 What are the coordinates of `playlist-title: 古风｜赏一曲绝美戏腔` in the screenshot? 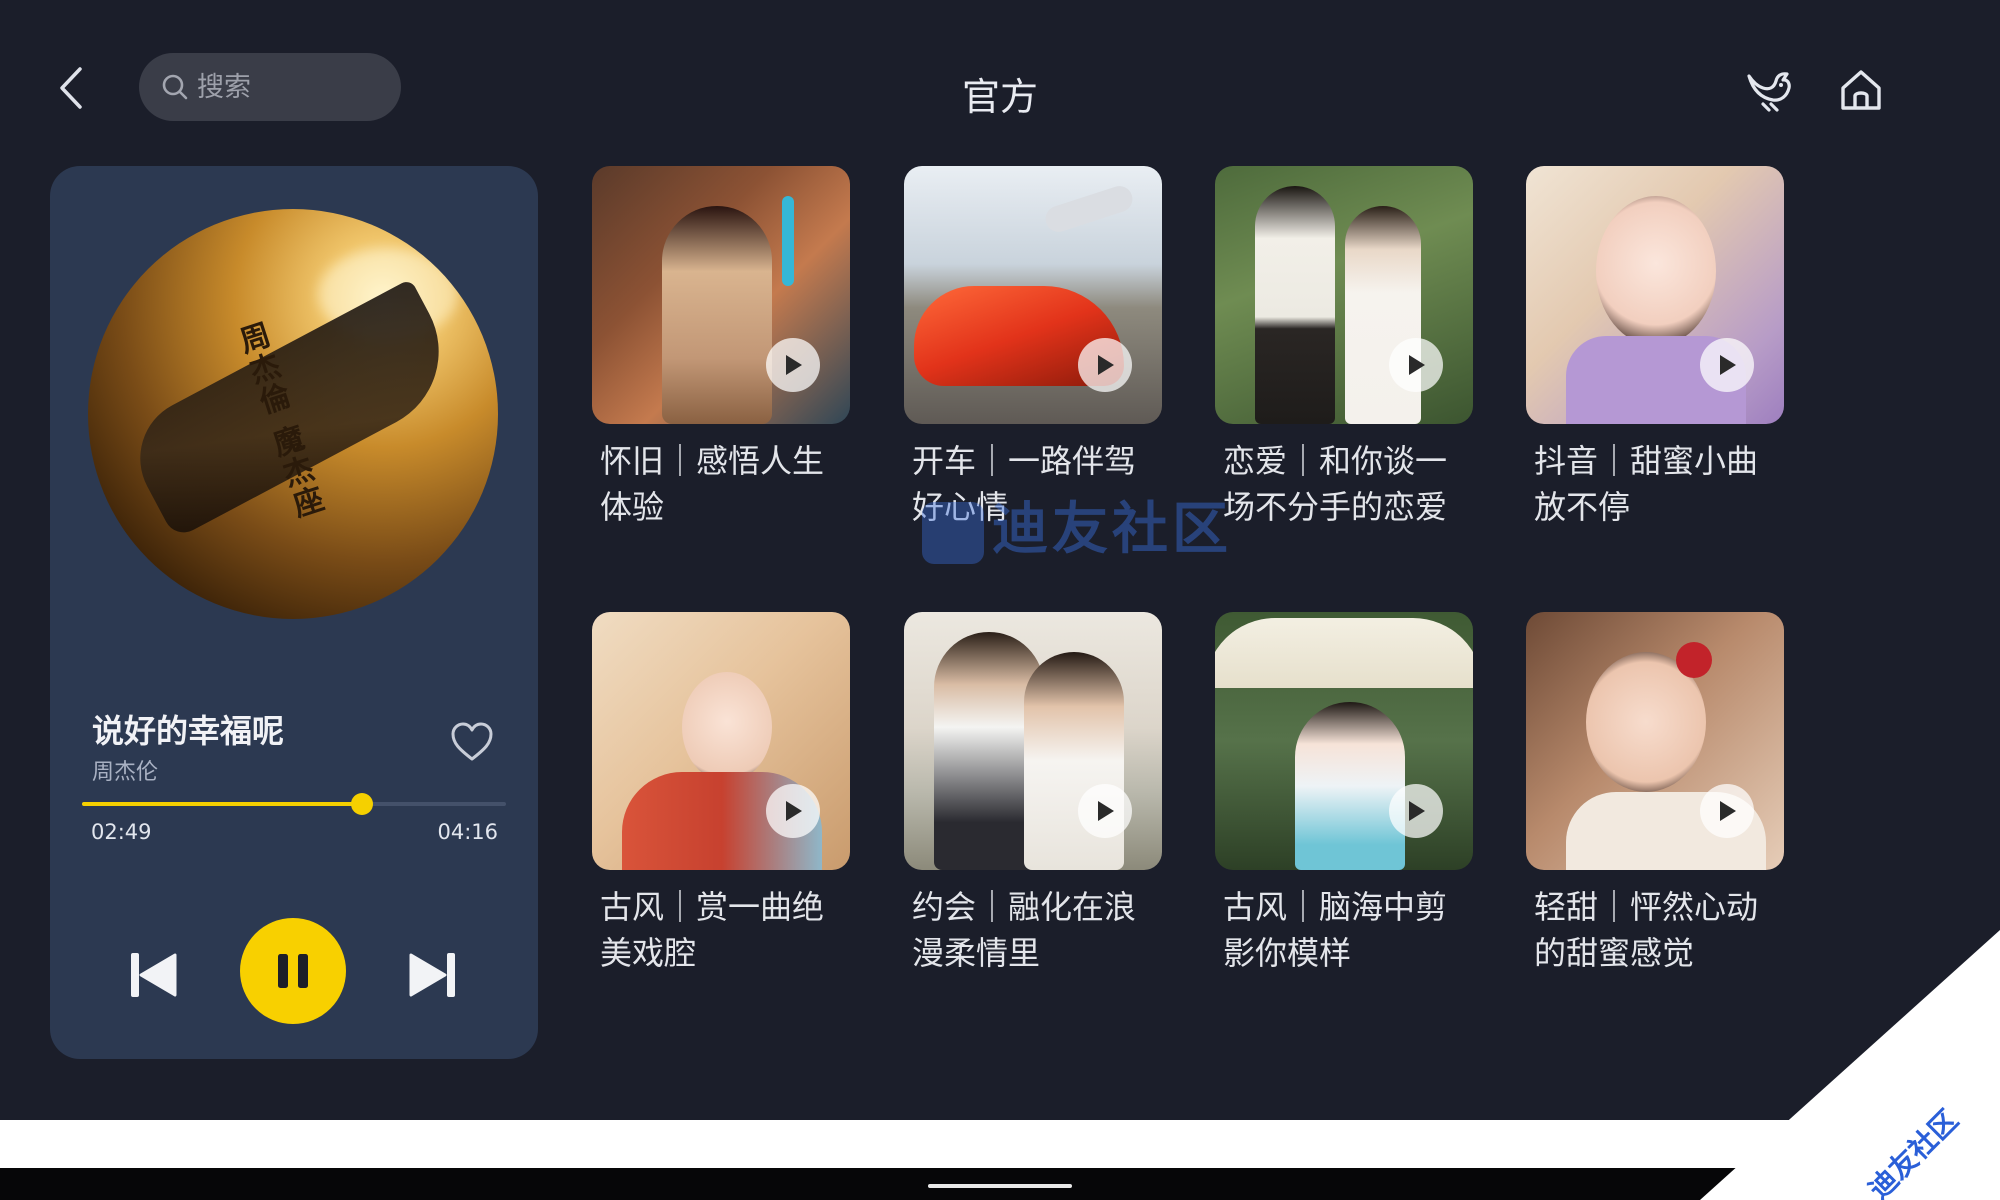 It's located at (712, 930).